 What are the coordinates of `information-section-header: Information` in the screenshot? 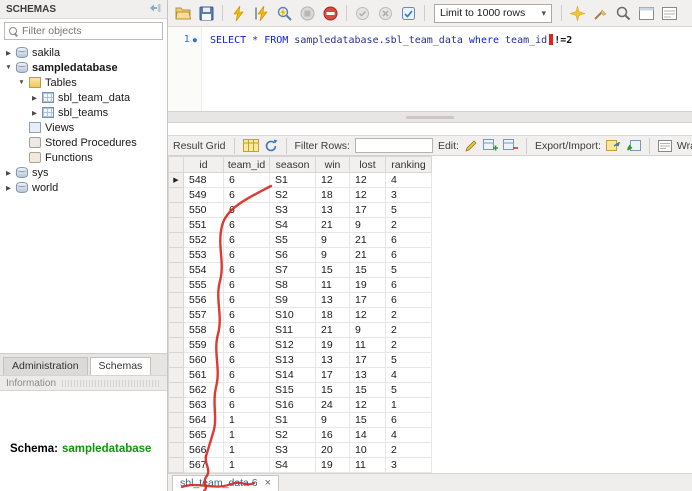 It's located at (83, 383).